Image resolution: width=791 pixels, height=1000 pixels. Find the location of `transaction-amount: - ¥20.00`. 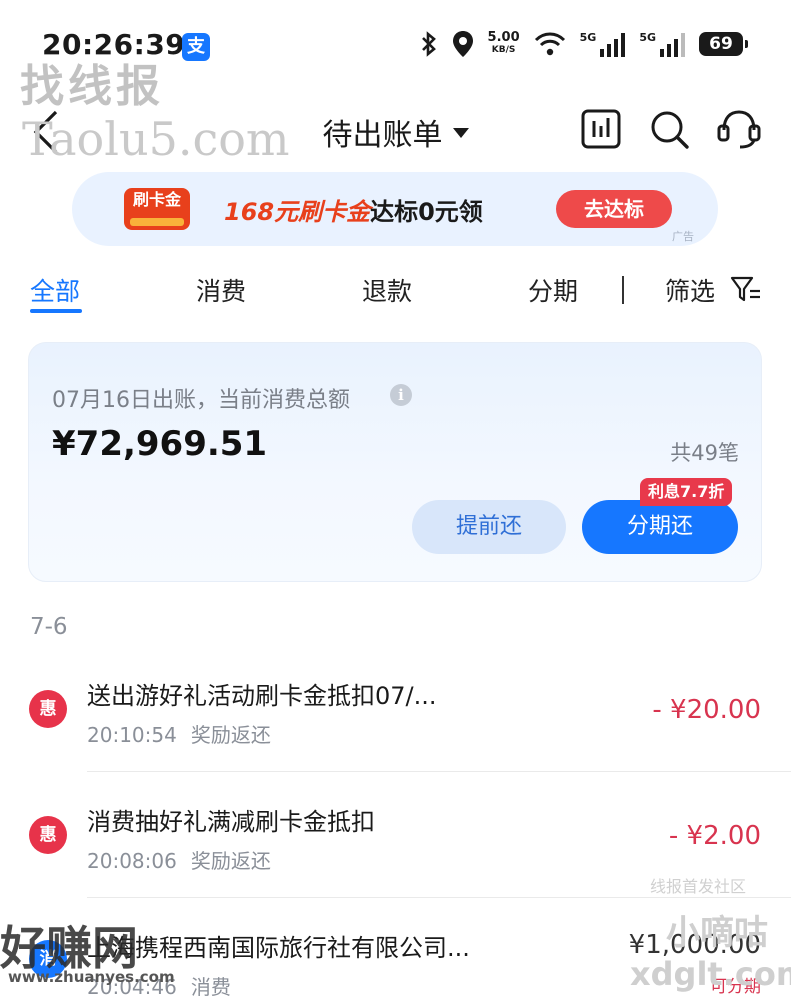

transaction-amount: - ¥20.00 is located at coordinates (706, 710).